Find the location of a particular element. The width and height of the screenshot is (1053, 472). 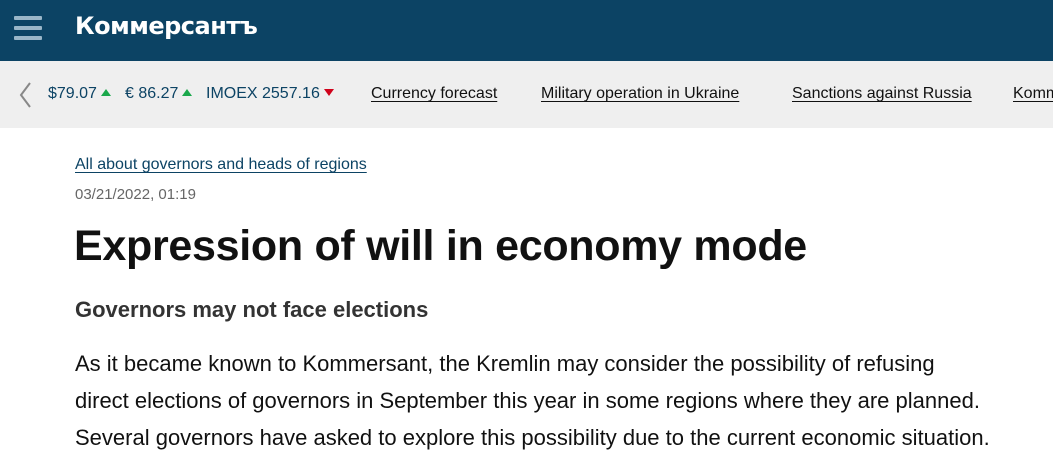

article-title: Expression of will in economy mode is located at coordinates (440, 246).